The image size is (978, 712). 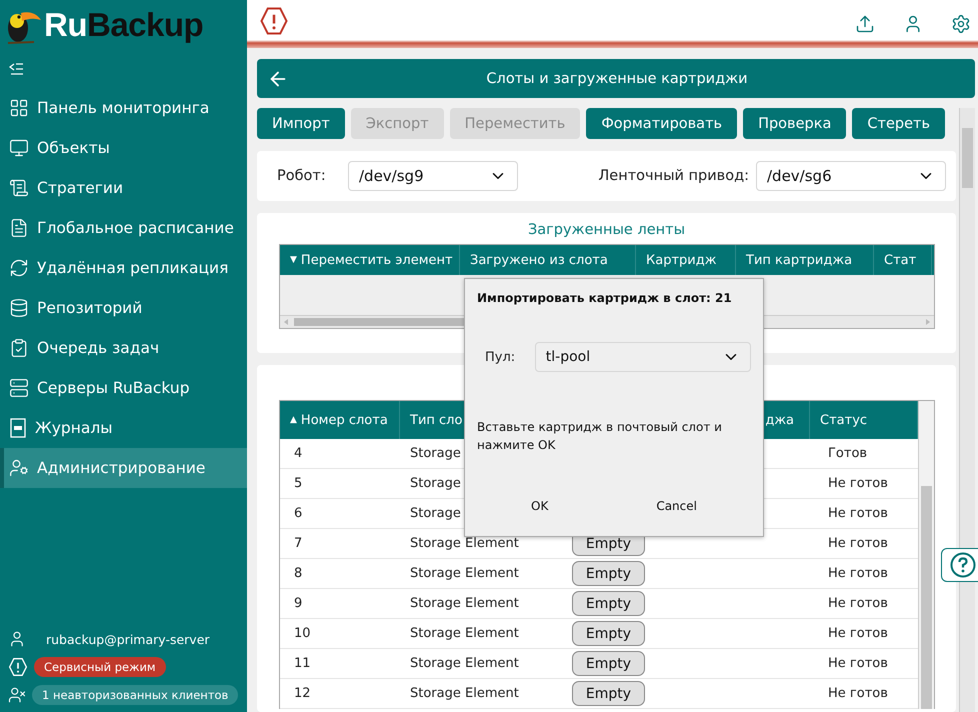 What do you see at coordinates (123, 148) in the screenshot?
I see `sidebar-item: Объекты` at bounding box center [123, 148].